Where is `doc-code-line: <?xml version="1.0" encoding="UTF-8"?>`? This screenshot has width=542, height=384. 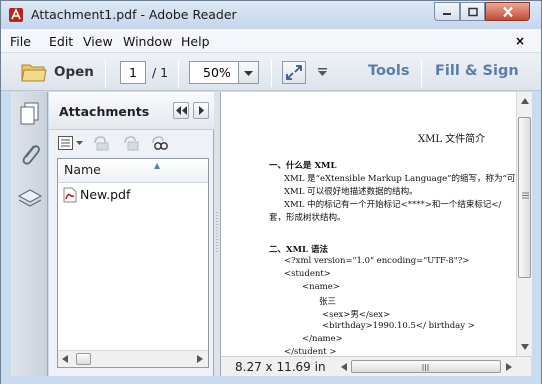 doc-code-line: <?xml version="1.0" encoding="UTF-8"?> is located at coordinates (377, 261).